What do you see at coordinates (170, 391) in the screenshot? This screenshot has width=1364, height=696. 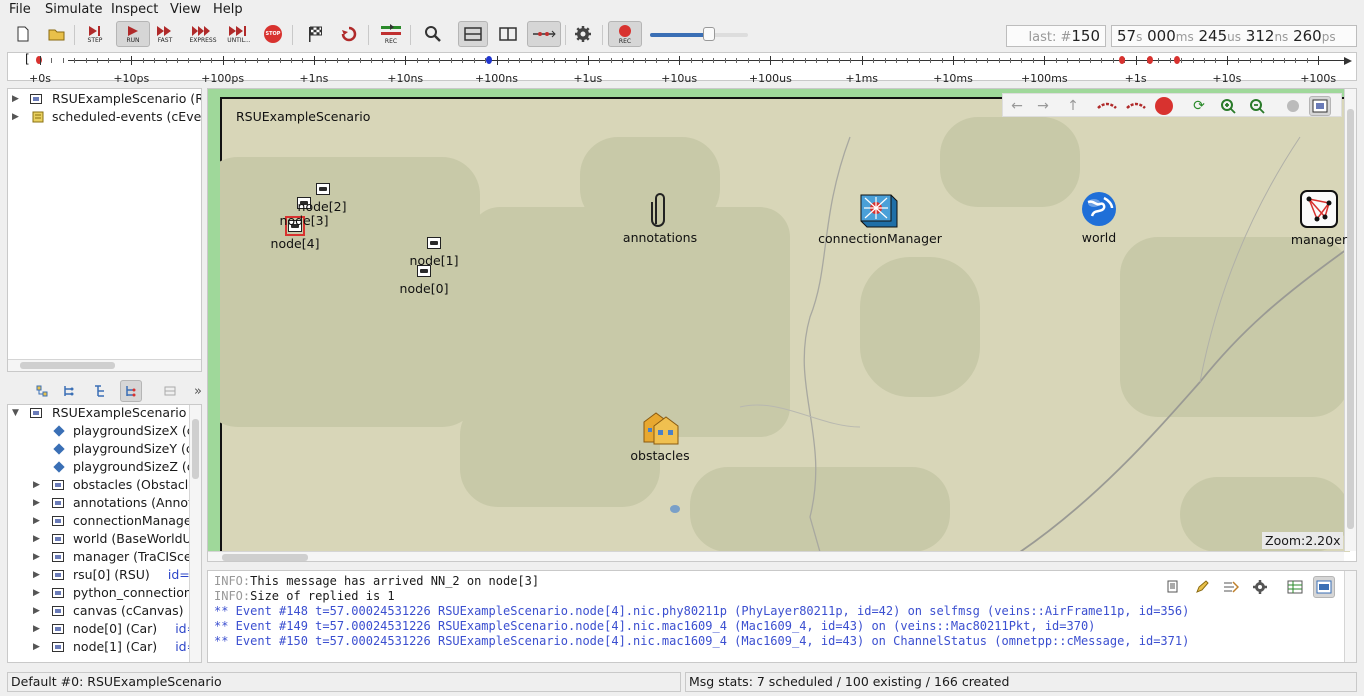 I see `packet-mode-button` at bounding box center [170, 391].